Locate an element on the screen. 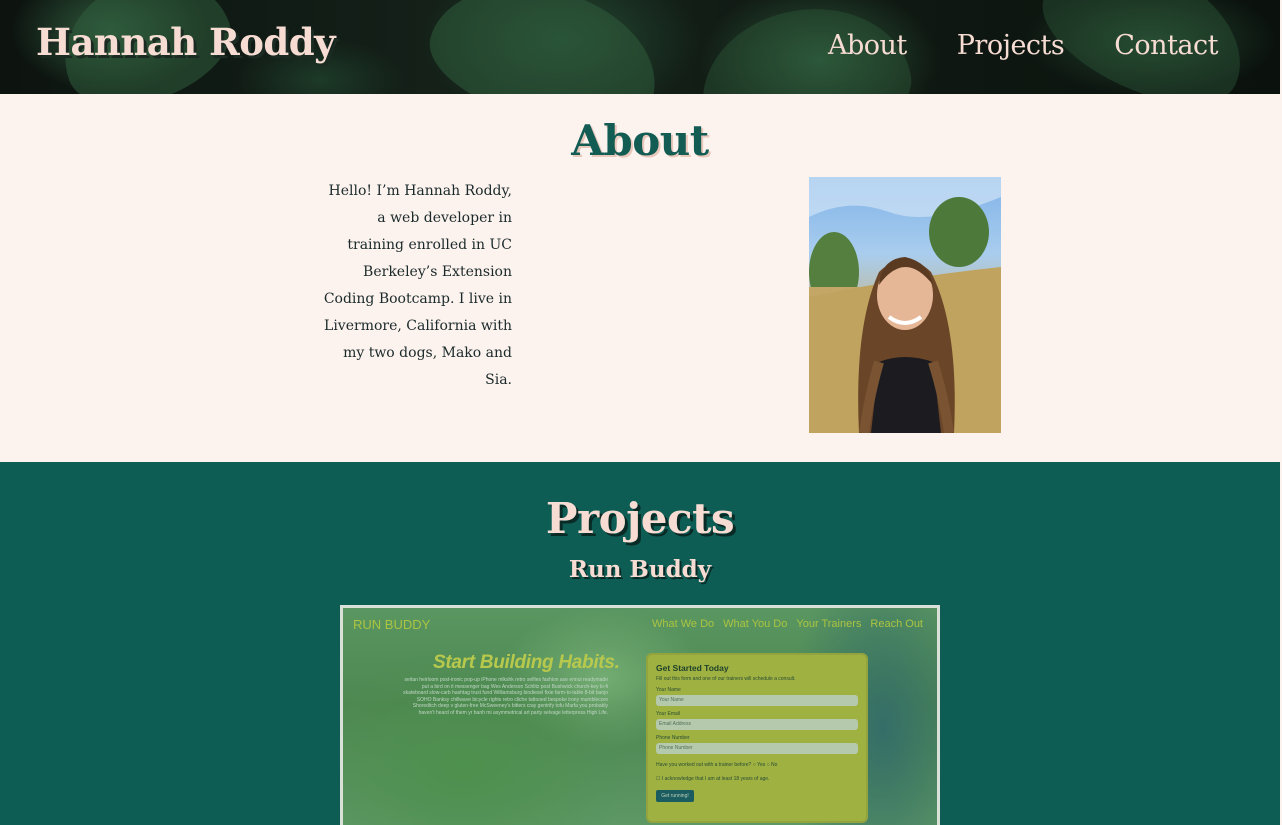  site-brand: Hannah Roddy is located at coordinates (186, 42).